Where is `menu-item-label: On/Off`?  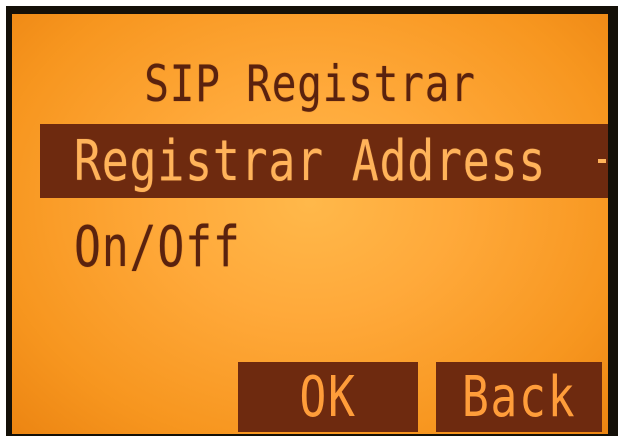 menu-item-label: On/Off is located at coordinates (157, 247).